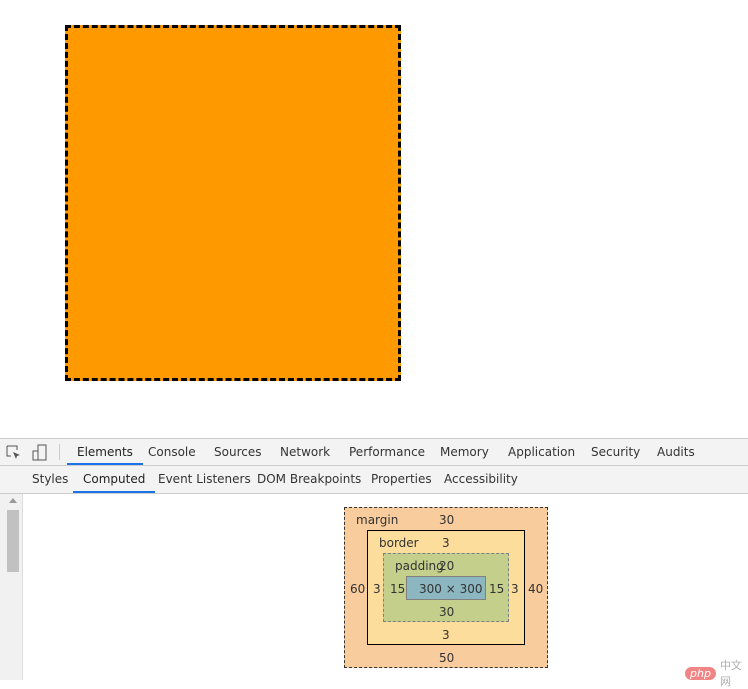  Describe the element at coordinates (446, 566) in the screenshot. I see `padding-top: 20` at that location.